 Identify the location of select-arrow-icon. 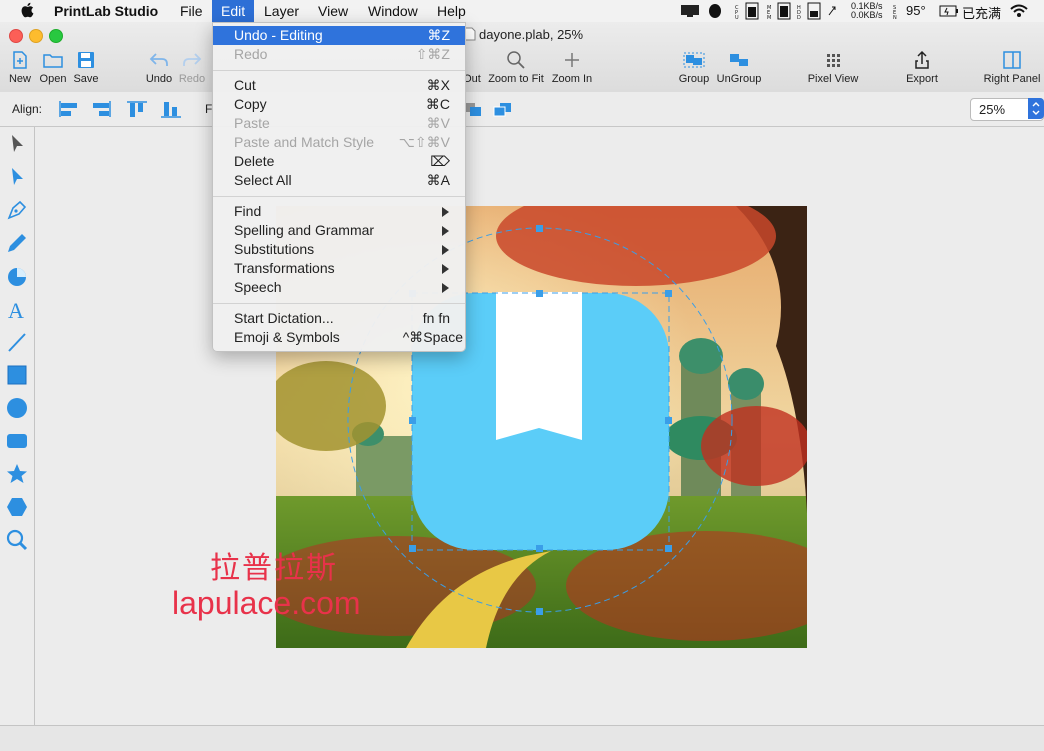
(17, 144).